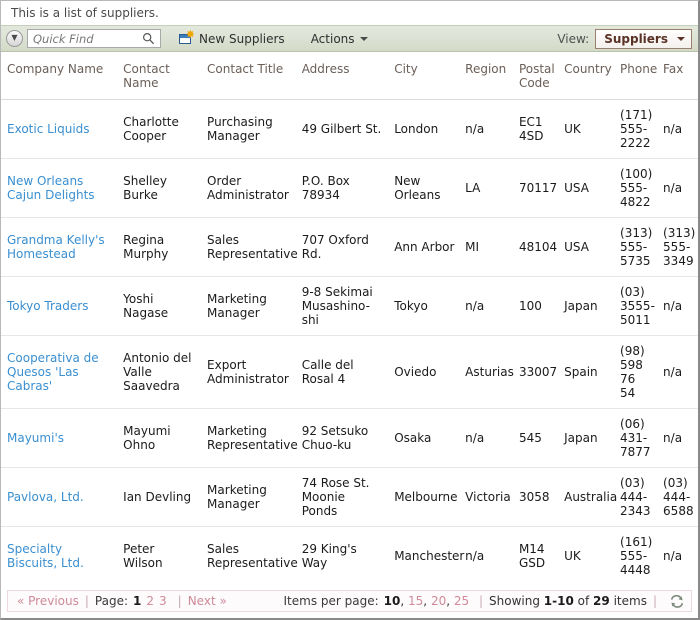 This screenshot has width=700, height=620. Describe the element at coordinates (332, 38) in the screenshot. I see `actions-label: Actions` at that location.